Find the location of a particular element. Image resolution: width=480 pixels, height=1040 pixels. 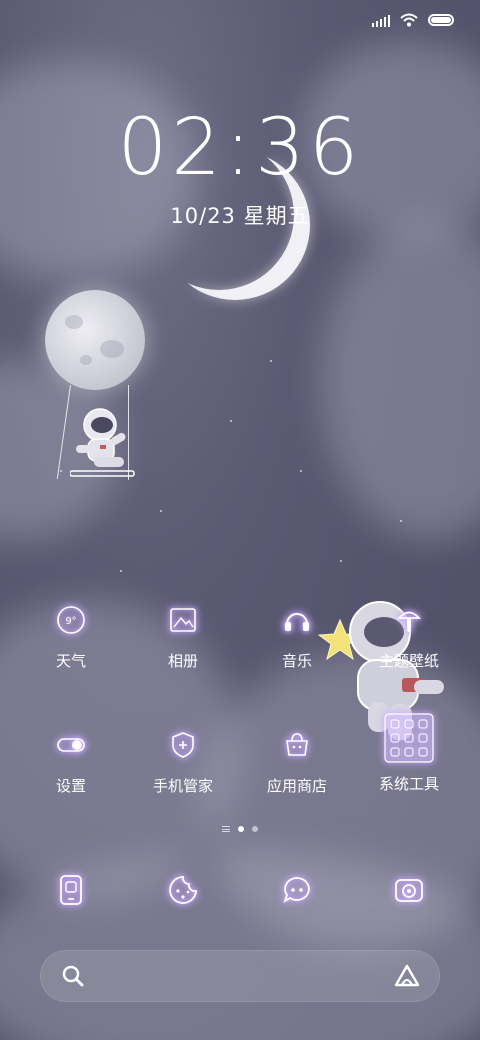

battery-fill is located at coordinates (441, 20).